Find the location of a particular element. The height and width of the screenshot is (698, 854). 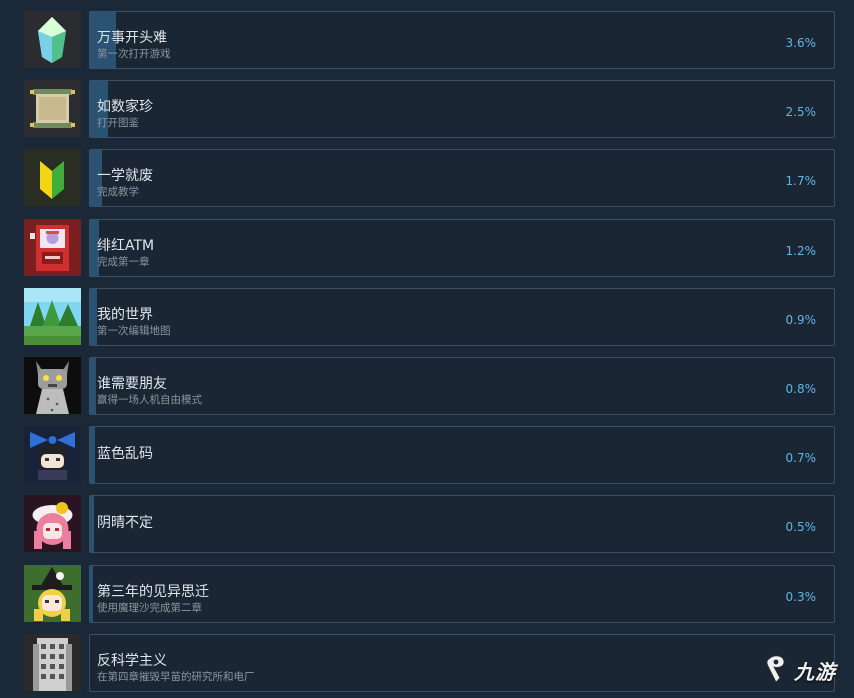

unlock-percentage: 3.6% is located at coordinates (801, 43).